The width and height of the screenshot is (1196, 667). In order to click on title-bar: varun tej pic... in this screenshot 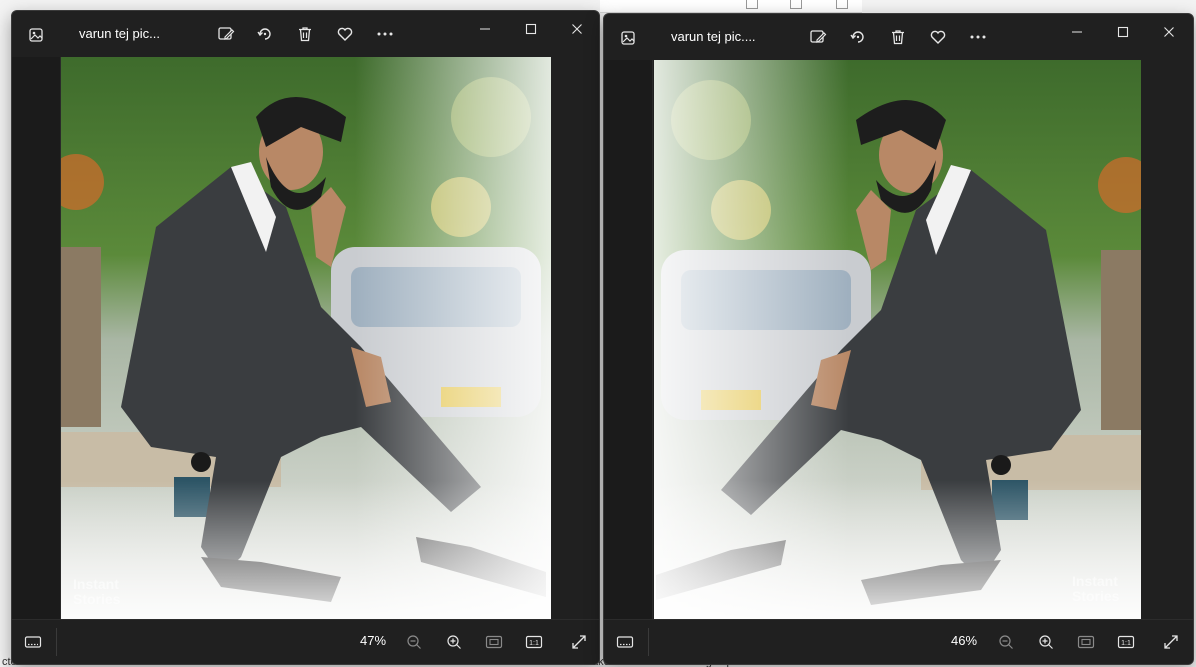, I will do `click(305, 34)`.